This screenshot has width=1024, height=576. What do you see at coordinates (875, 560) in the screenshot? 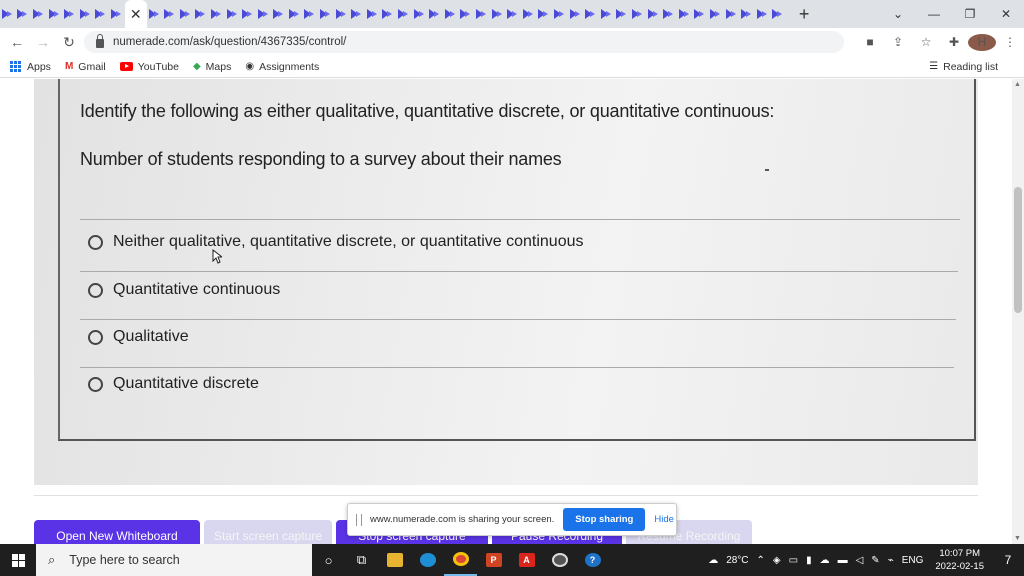
I see `pen-icon: ✎` at bounding box center [875, 560].